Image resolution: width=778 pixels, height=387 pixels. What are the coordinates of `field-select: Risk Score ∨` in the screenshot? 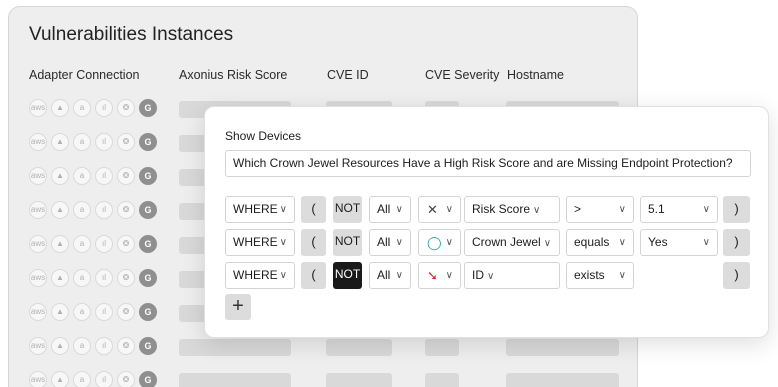 It's located at (512, 209).